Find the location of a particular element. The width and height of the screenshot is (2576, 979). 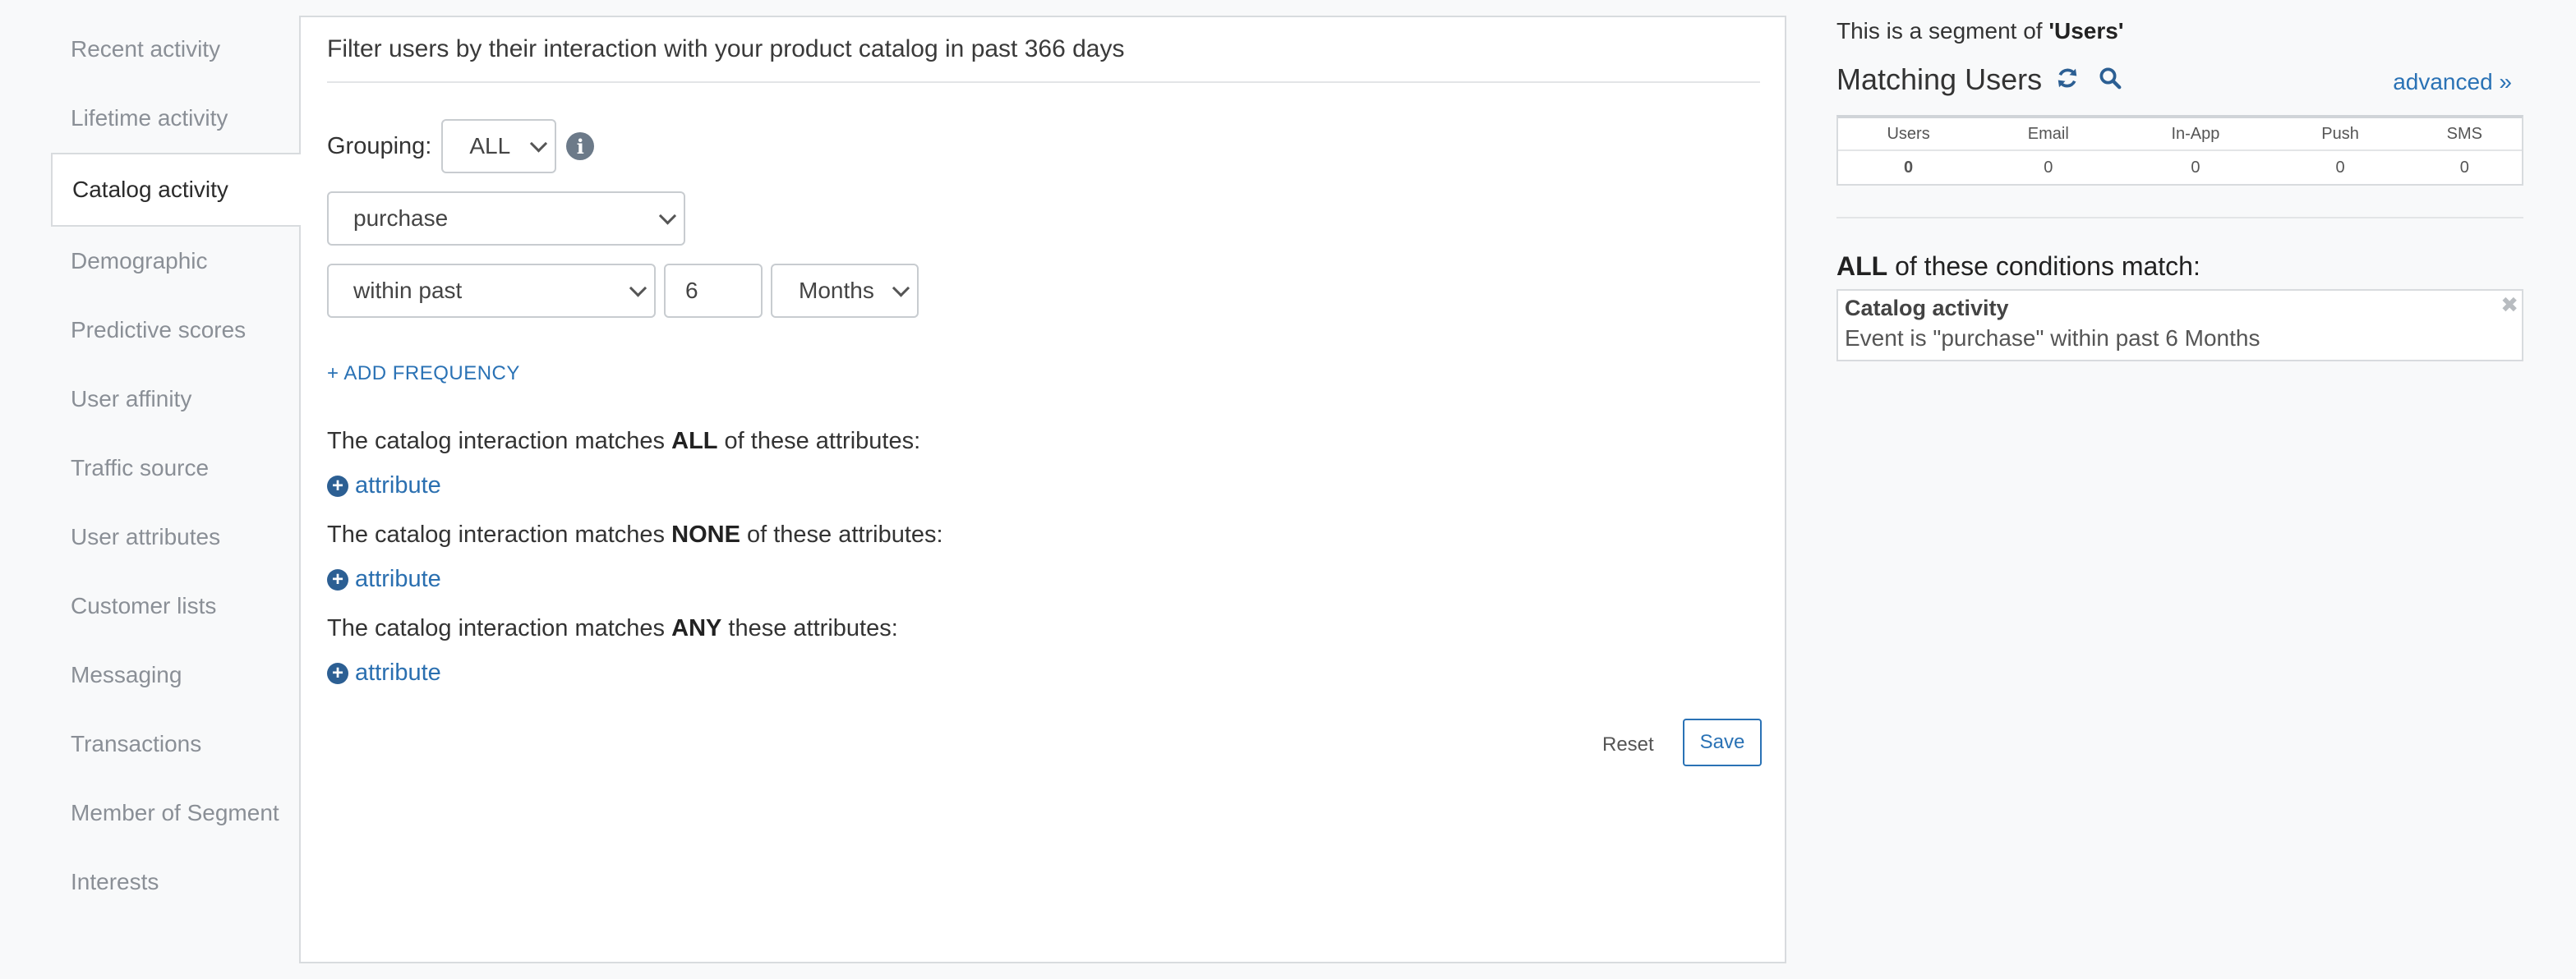

grouping-row: Grouping: ALL i is located at coordinates (461, 146).